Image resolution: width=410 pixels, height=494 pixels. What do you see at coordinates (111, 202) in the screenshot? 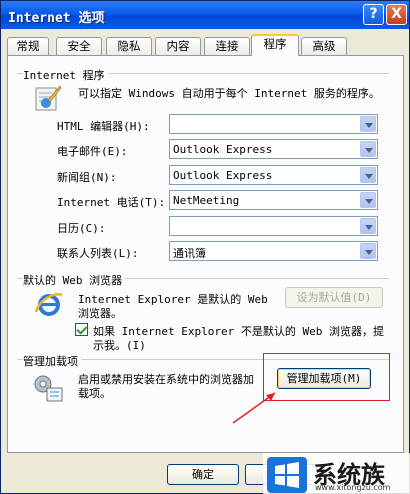
I see `internet-call-label: Internet 电话(T):` at bounding box center [111, 202].